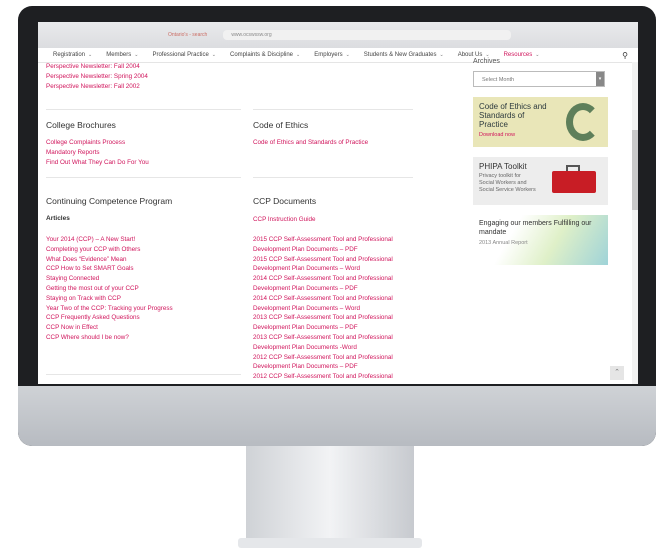 Image resolution: width=656 pixels, height=553 pixels. Describe the element at coordinates (400, 55) in the screenshot. I see `nav-item-label: Students & New Graduates` at that location.